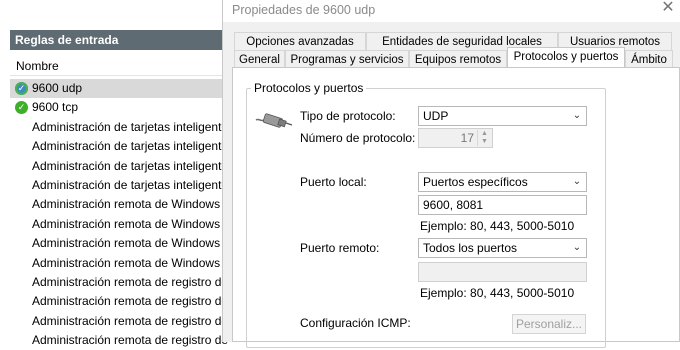 Image resolution: width=680 pixels, height=350 pixels. What do you see at coordinates (502, 116) in the screenshot?
I see `protocol-type-select: UDP ⌄` at bounding box center [502, 116].